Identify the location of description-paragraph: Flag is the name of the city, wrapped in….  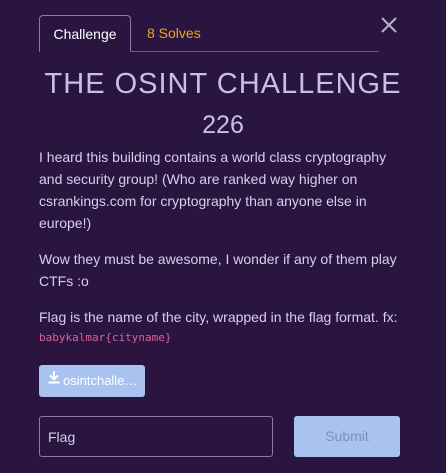
(224, 327).